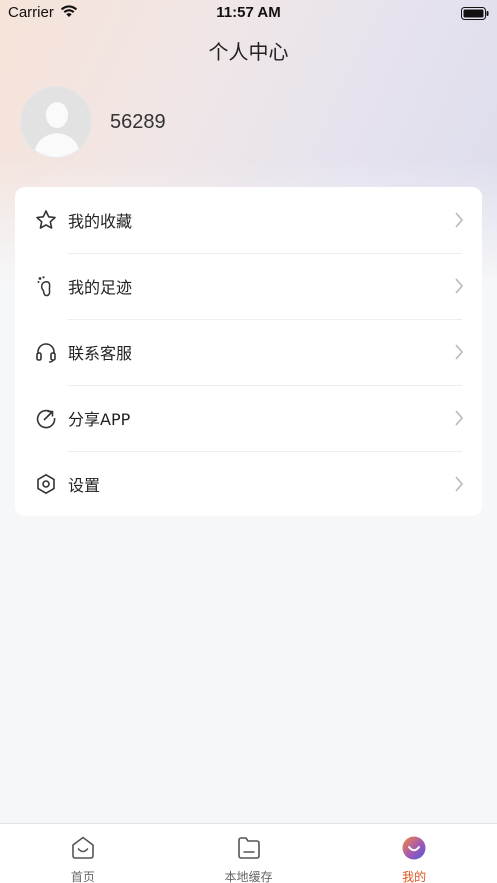 The image size is (497, 883). Describe the element at coordinates (99, 419) in the screenshot. I see `menu-item-label: 分享APP` at that location.